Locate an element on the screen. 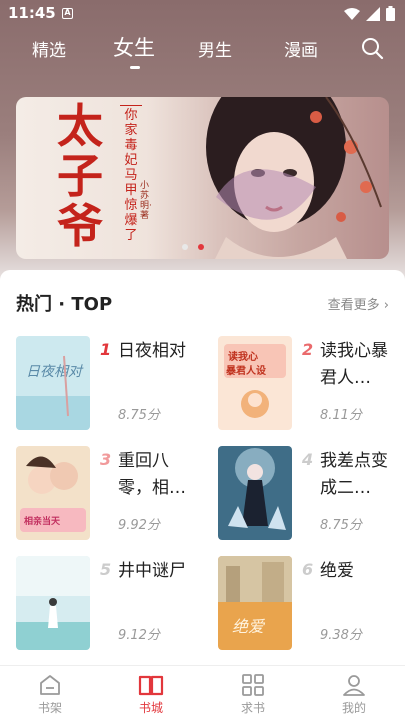 The height and width of the screenshot is (720, 405). svg-text: 绝爱 is located at coordinates (249, 626).